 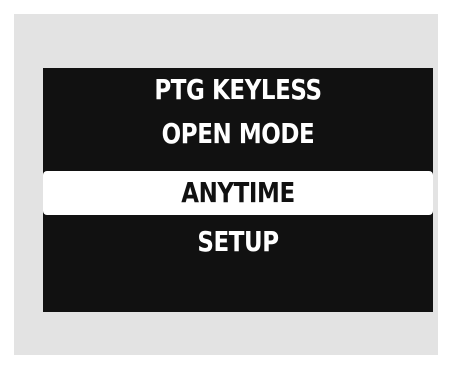 What do you see at coordinates (238, 133) in the screenshot?
I see `menu-title-line-2: OPEN MODE` at bounding box center [238, 133].